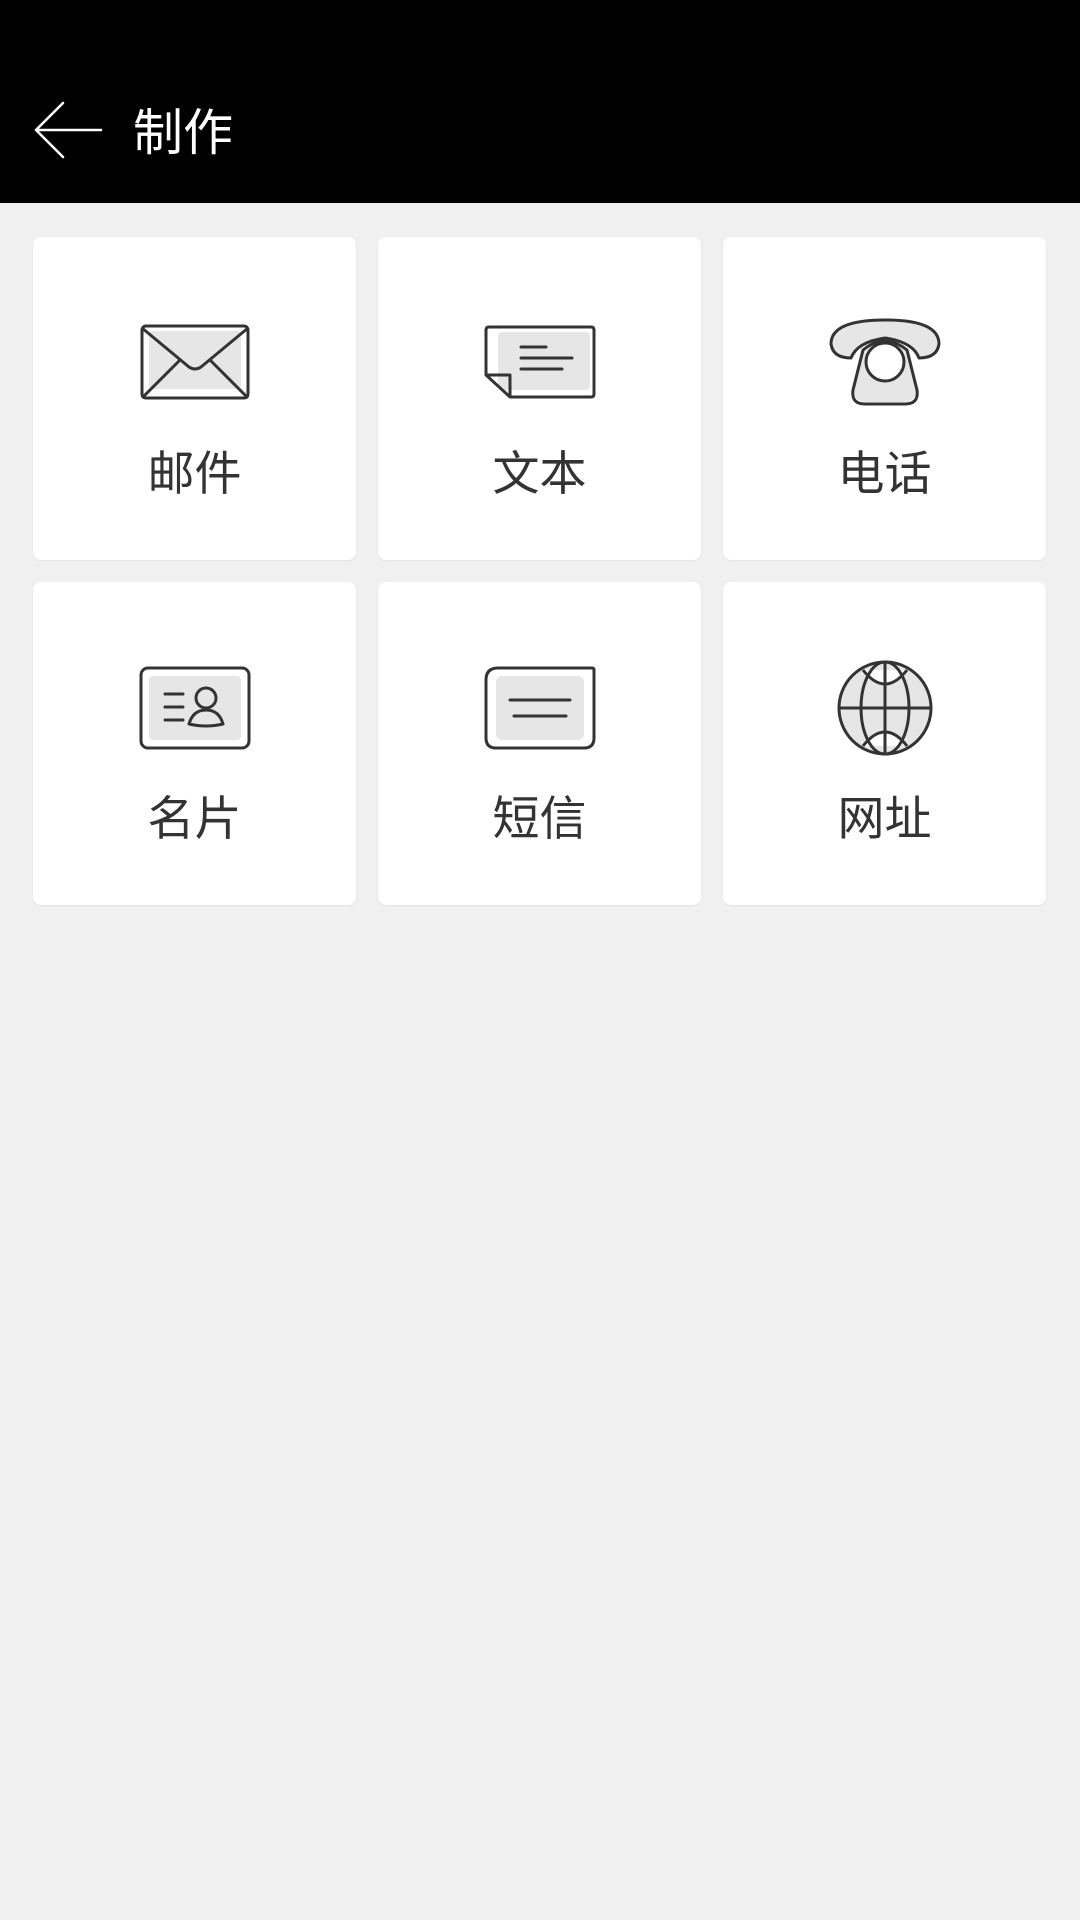 The width and height of the screenshot is (1080, 1920). I want to click on text-note-icon, so click(540, 365).